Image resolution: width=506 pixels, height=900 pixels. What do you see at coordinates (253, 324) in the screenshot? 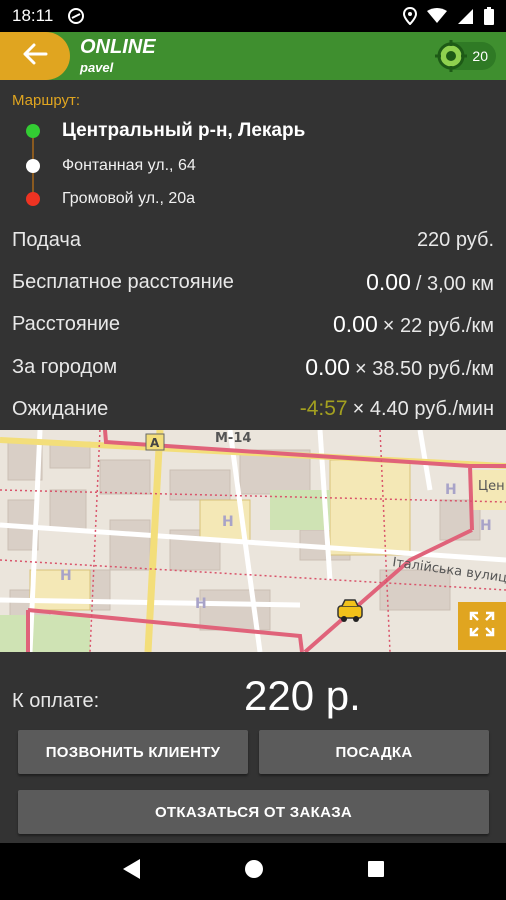
I see `fare-row-distance: Расстояние 0.00 × 22 руб./км` at bounding box center [253, 324].